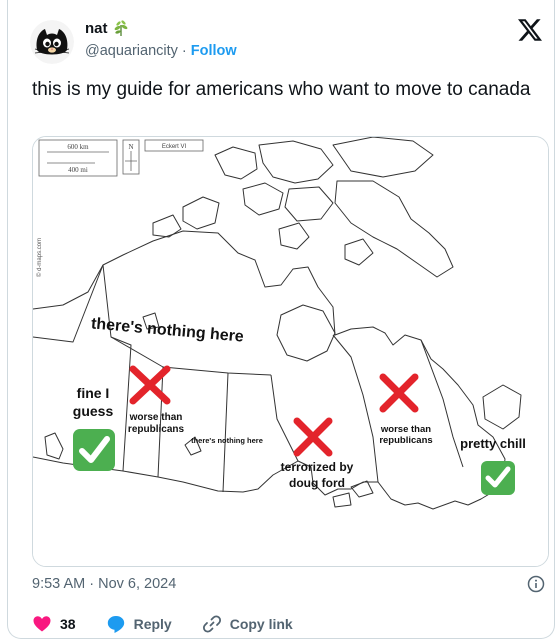  I want to click on label-worse-2b: republicans, so click(405, 440).